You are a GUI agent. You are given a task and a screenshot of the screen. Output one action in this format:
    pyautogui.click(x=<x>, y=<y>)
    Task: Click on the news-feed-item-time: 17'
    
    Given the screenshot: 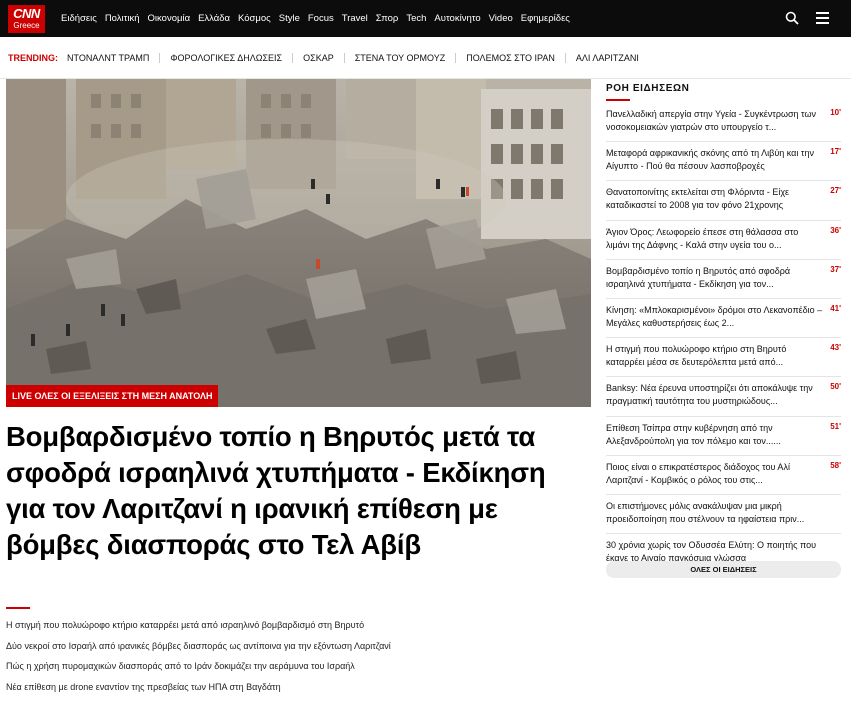 What is the action you would take?
    pyautogui.click(x=835, y=152)
    